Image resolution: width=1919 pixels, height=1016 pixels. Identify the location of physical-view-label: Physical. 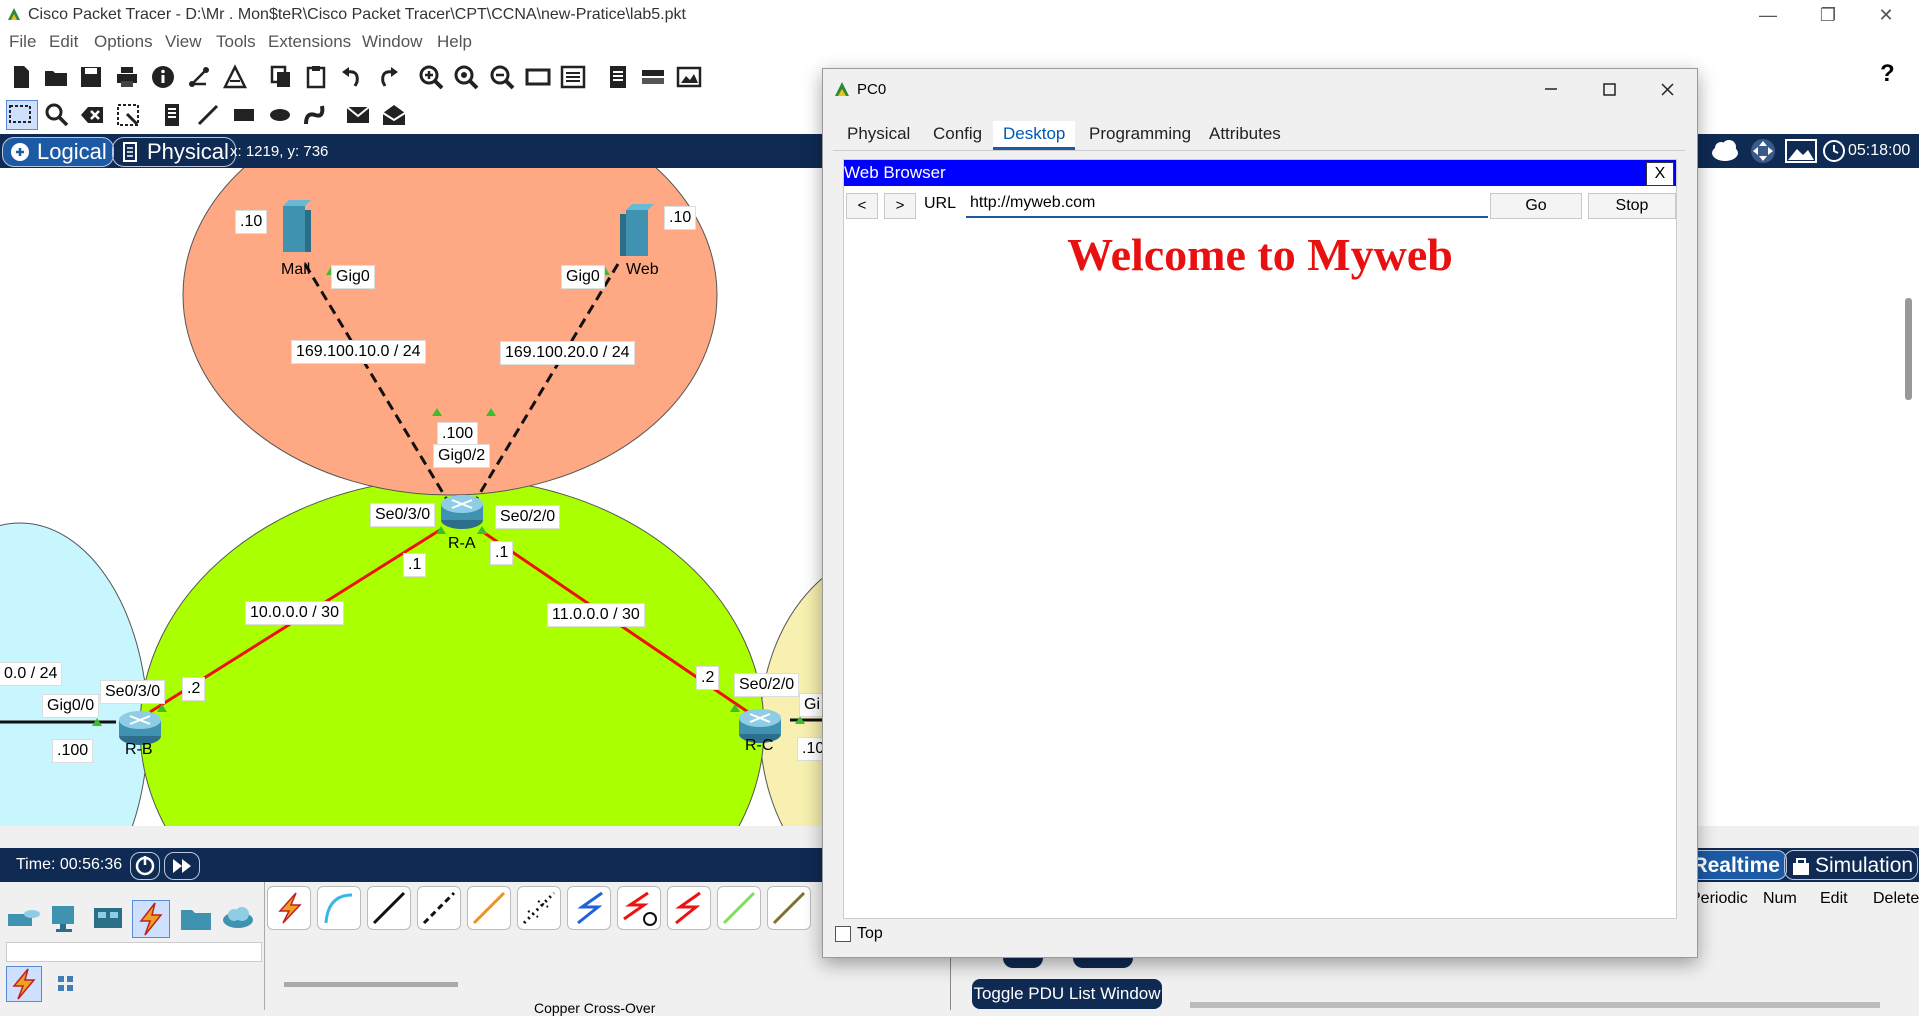
(188, 151).